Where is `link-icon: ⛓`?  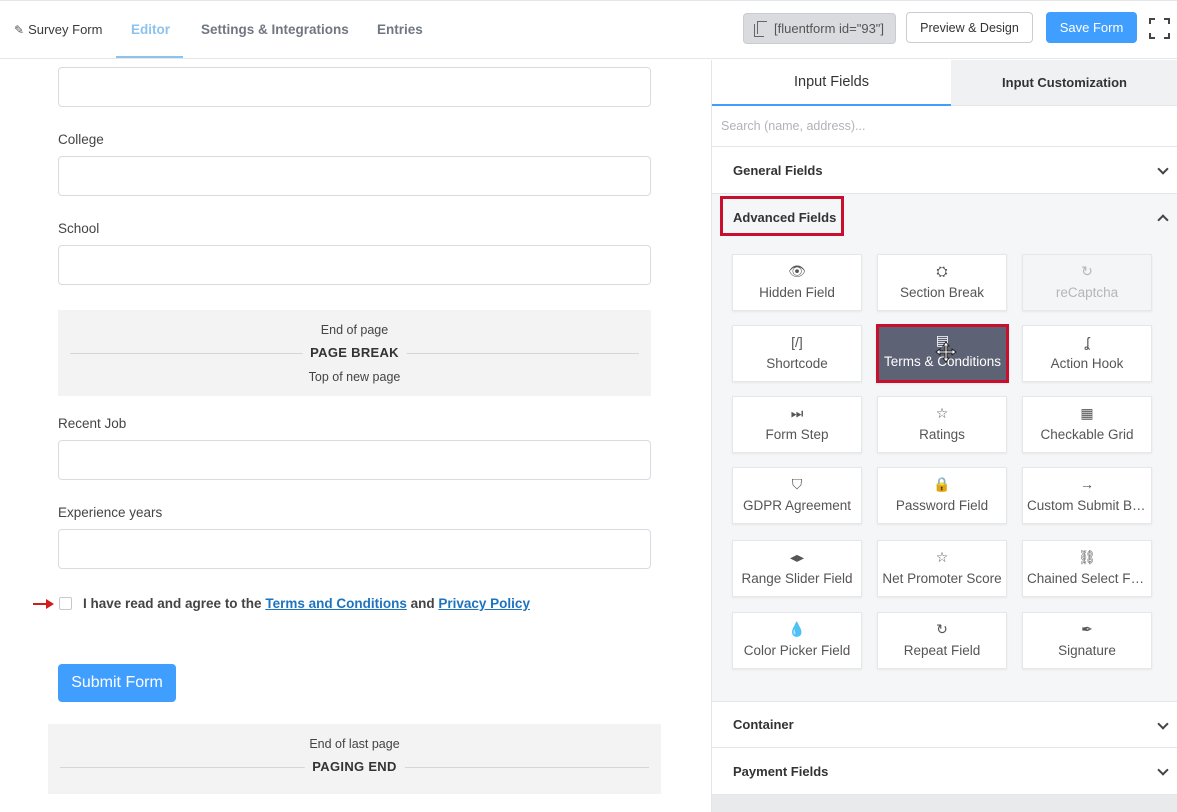
link-icon: ⛓ is located at coordinates (1087, 557).